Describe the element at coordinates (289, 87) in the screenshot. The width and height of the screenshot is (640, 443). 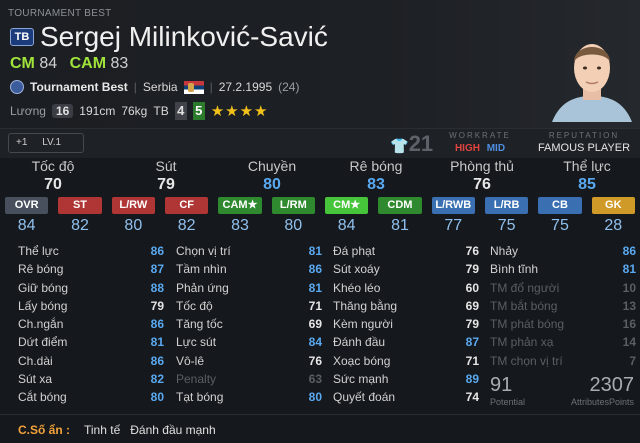
I see `age: (24)` at that location.